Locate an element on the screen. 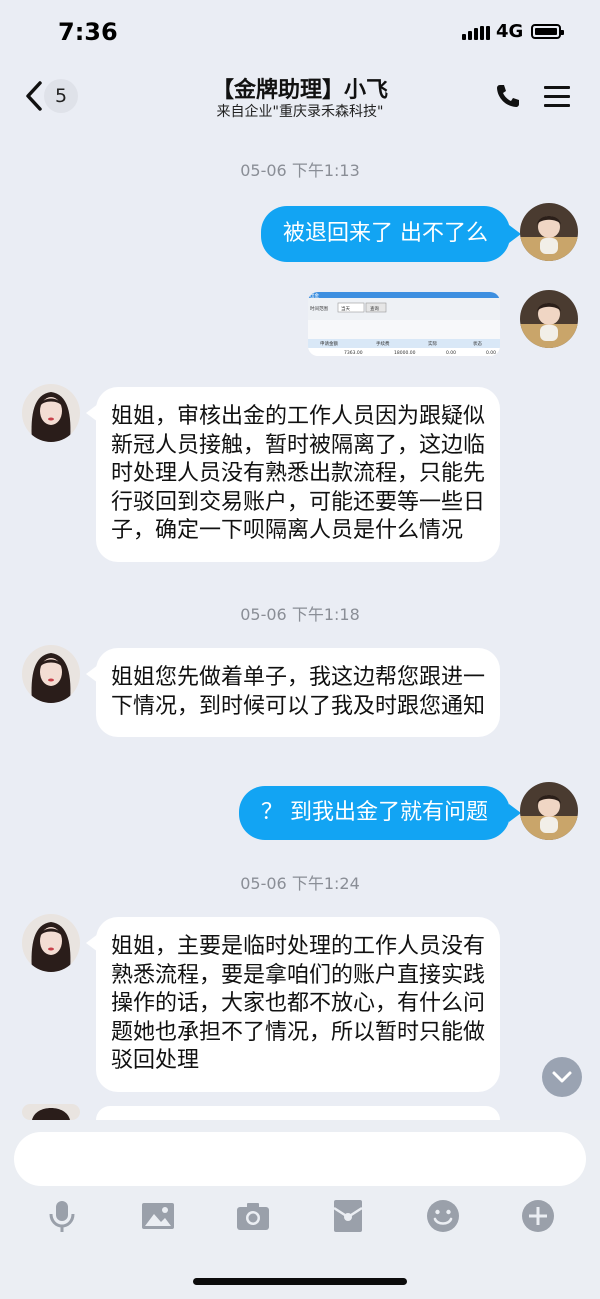 This screenshot has width=600, height=1299. plus-icon is located at coordinates (538, 1216).